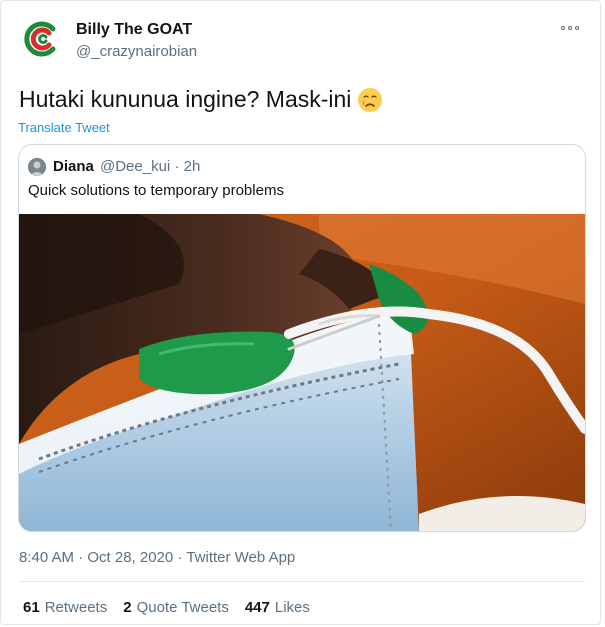  I want to click on quoted-avatar-icon, so click(37, 167).